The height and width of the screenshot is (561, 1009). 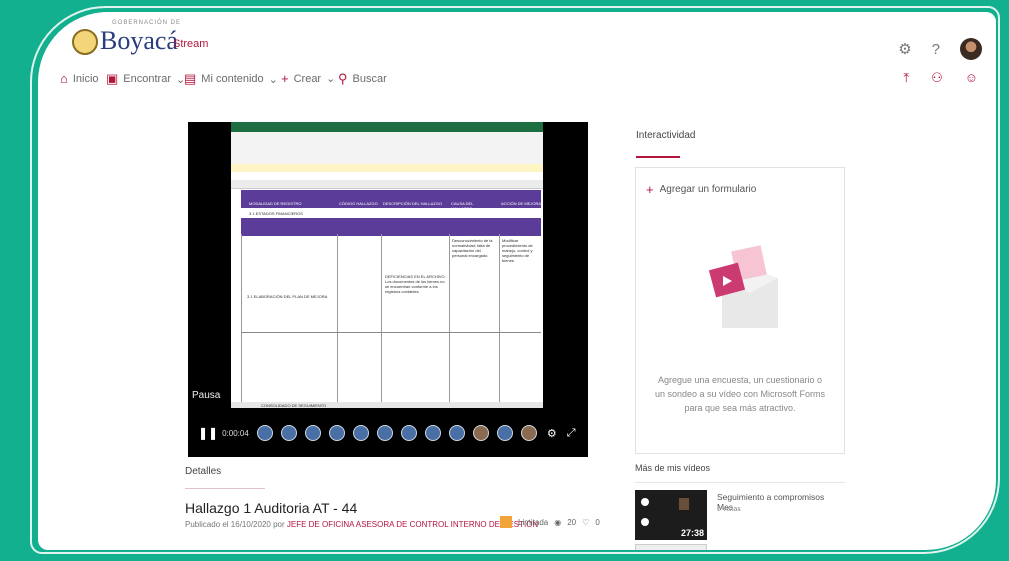 What do you see at coordinates (906, 78) in the screenshot?
I see `upload-icon: ⤒` at bounding box center [906, 78].